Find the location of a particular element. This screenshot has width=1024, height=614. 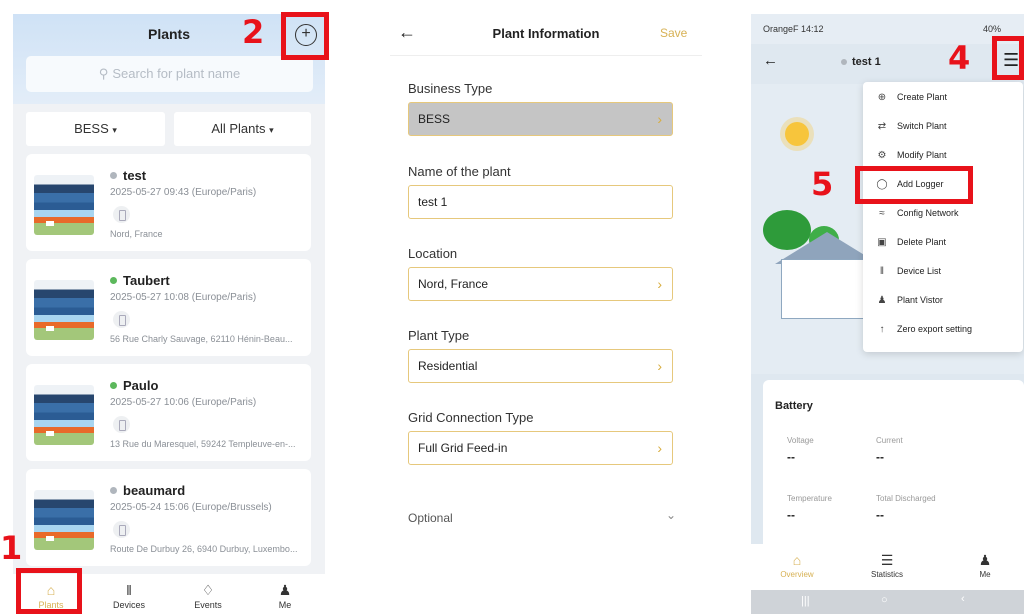

grid-connection-field: Full Grid Feed-in › is located at coordinates (540, 448).